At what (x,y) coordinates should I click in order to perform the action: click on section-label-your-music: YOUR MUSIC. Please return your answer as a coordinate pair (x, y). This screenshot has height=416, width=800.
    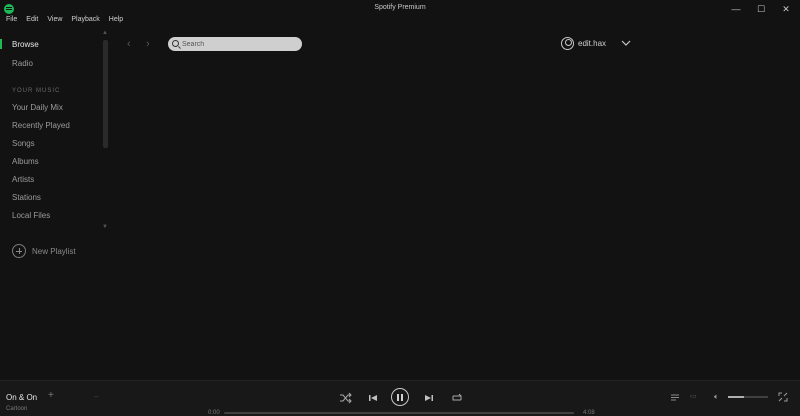
    Looking at the image, I should click on (36, 91).